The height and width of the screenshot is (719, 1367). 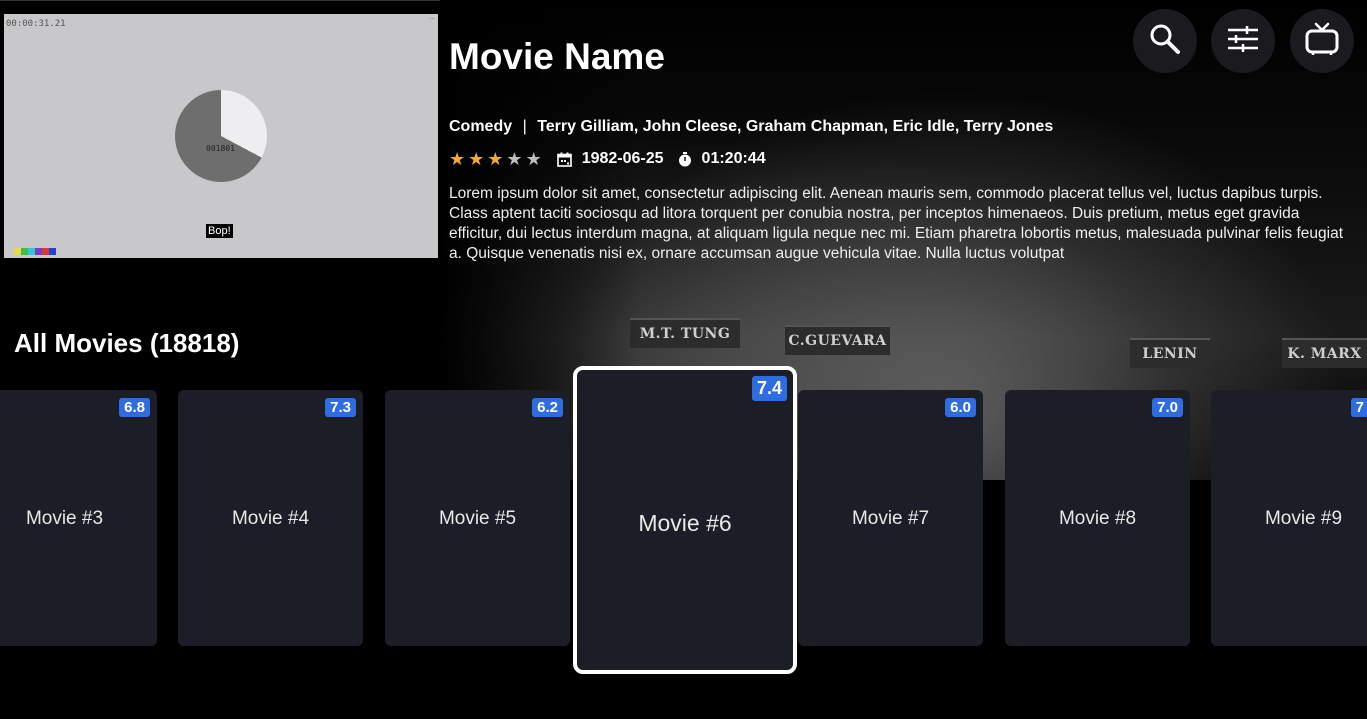 What do you see at coordinates (1303, 518) in the screenshot?
I see `movie-card-label: Movie #9` at bounding box center [1303, 518].